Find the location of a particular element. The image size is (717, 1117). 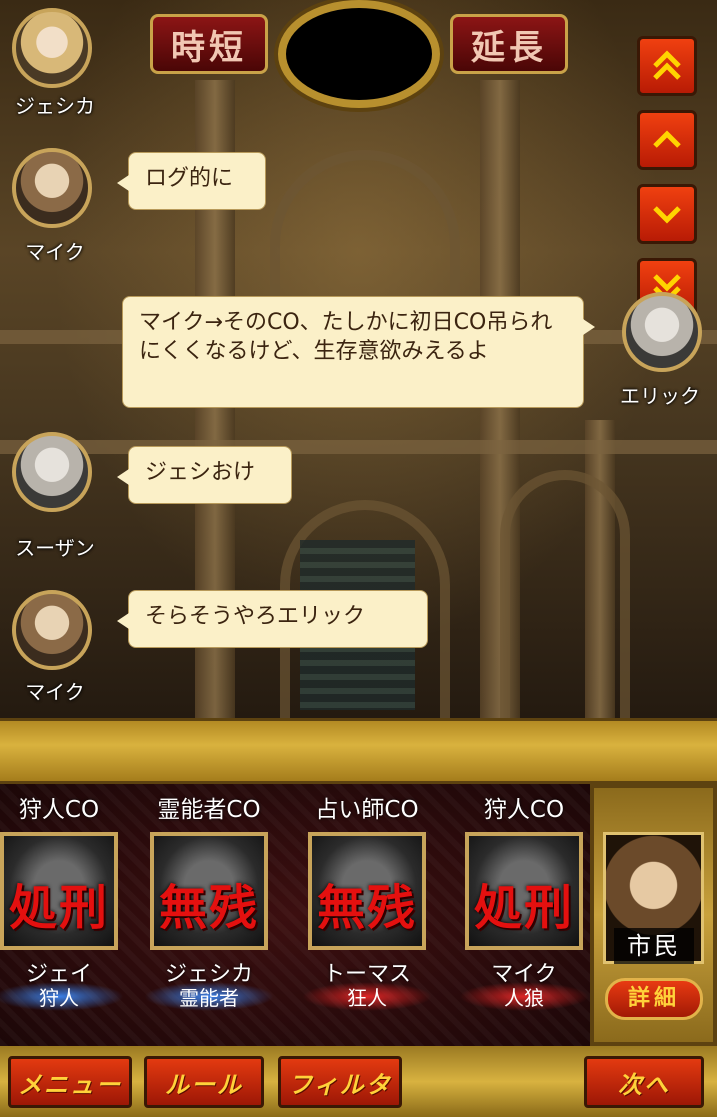

arch is located at coordinates (565, 594).